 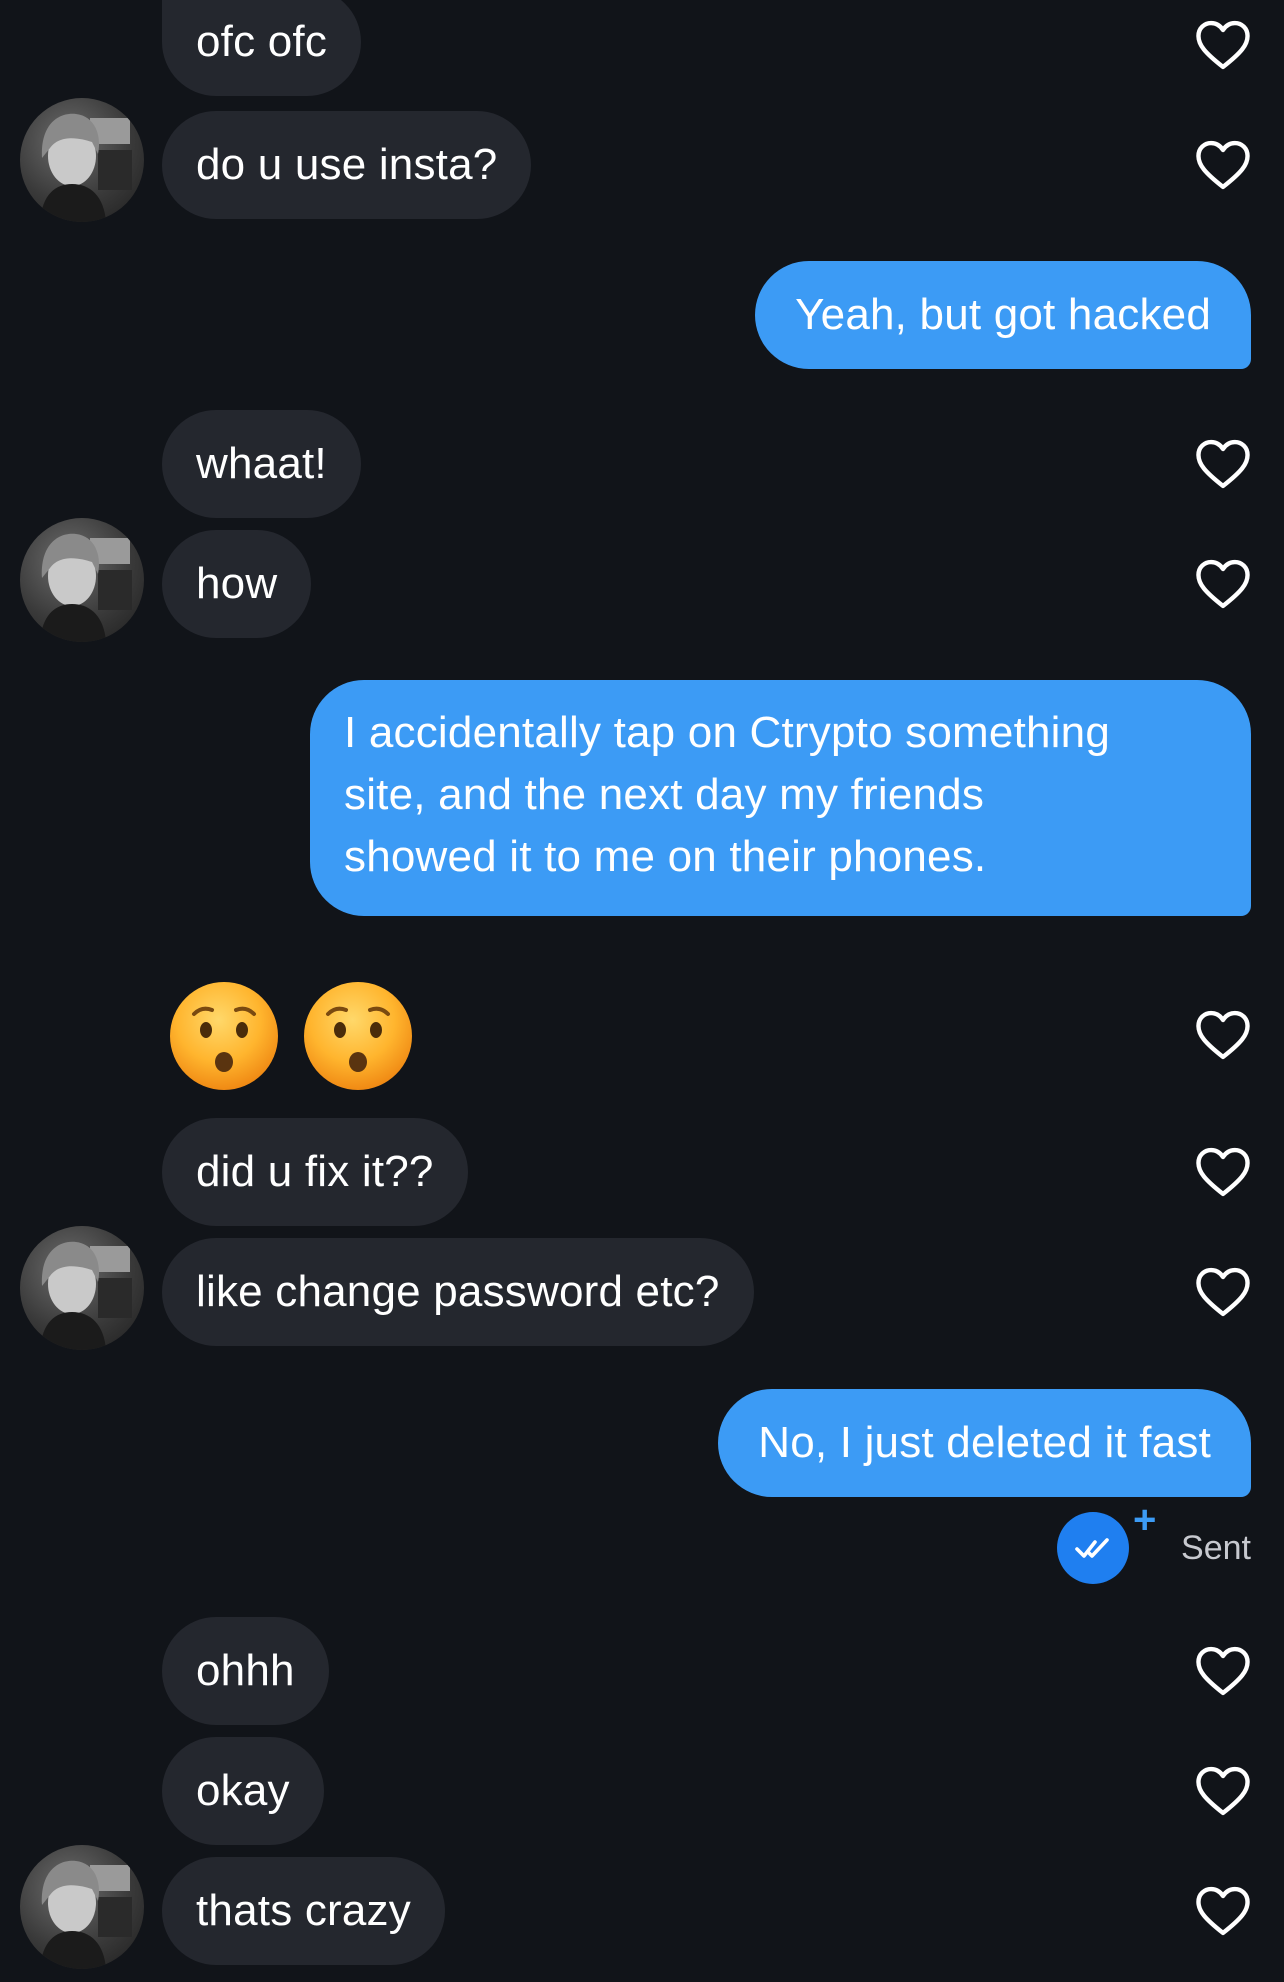 I want to click on message-text: No, I just deleted it fast, so click(x=984, y=1442).